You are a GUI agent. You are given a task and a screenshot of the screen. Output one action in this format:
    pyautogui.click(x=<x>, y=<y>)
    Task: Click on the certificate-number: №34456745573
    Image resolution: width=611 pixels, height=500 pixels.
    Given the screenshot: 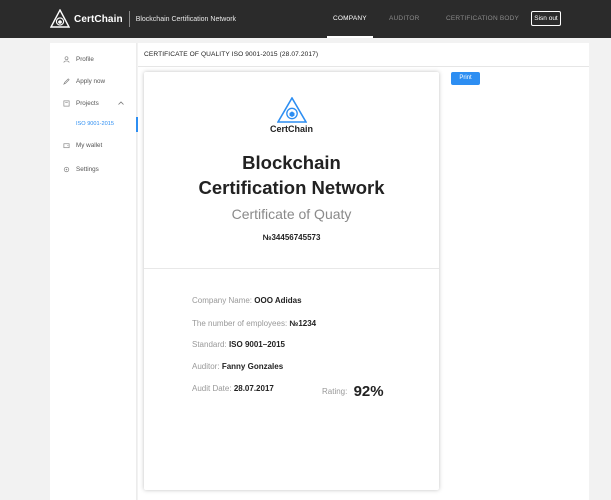 What is the action you would take?
    pyautogui.click(x=291, y=237)
    